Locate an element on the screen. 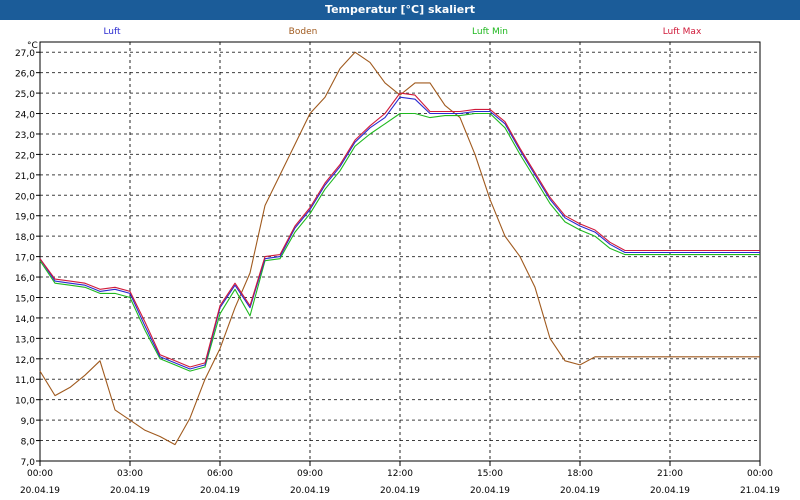  y-tick-label: 13,0 is located at coordinates (25, 340).